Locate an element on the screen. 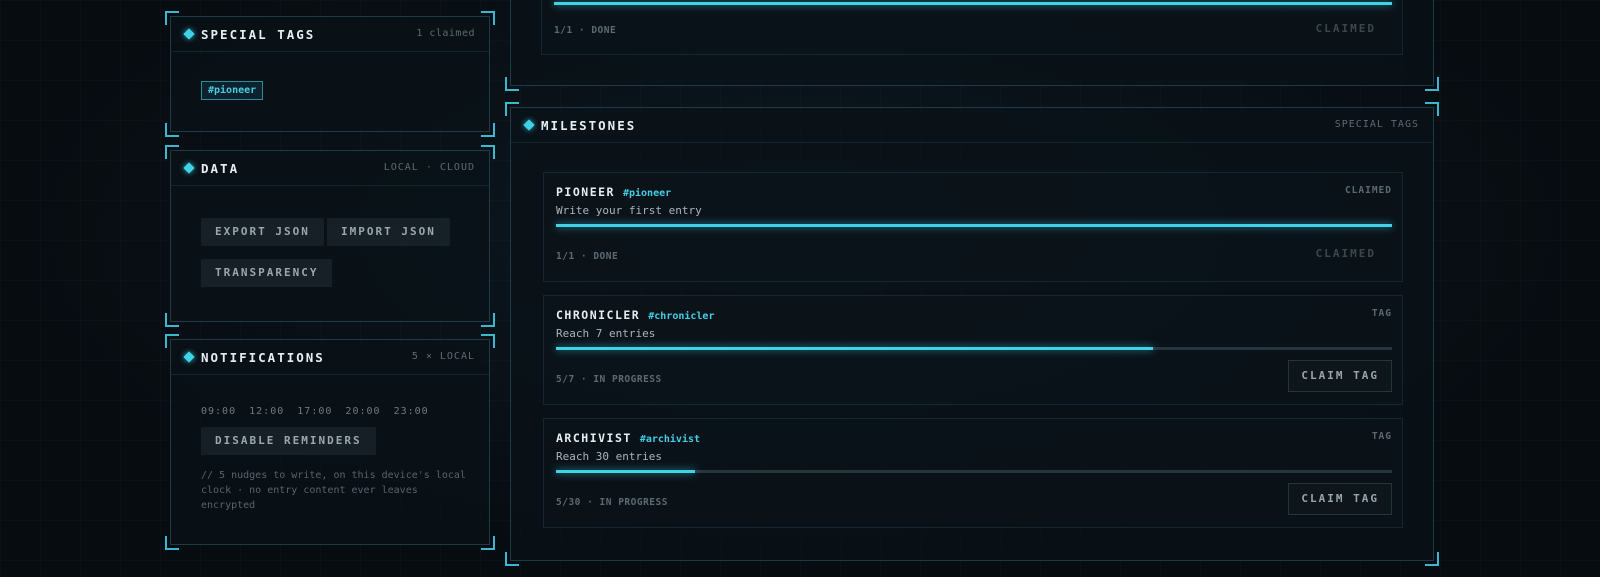 The height and width of the screenshot is (577, 1600). milestone-status: 5/7 · IN PROGRESS is located at coordinates (609, 379).